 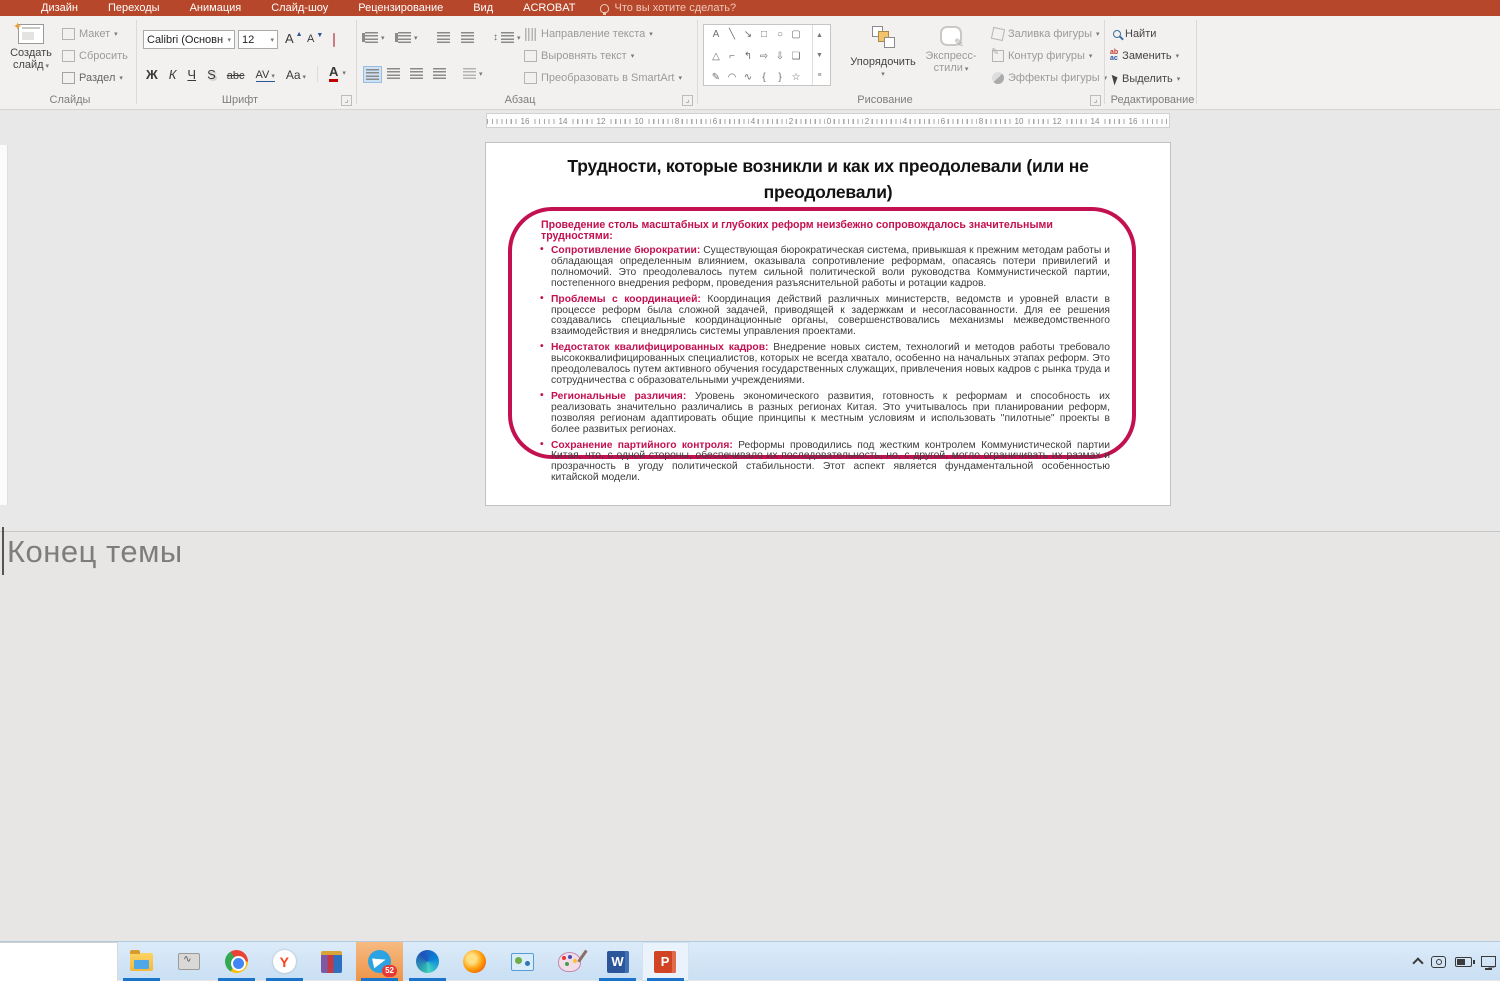 I want to click on columns-button: ▾, so click(x=473, y=73).